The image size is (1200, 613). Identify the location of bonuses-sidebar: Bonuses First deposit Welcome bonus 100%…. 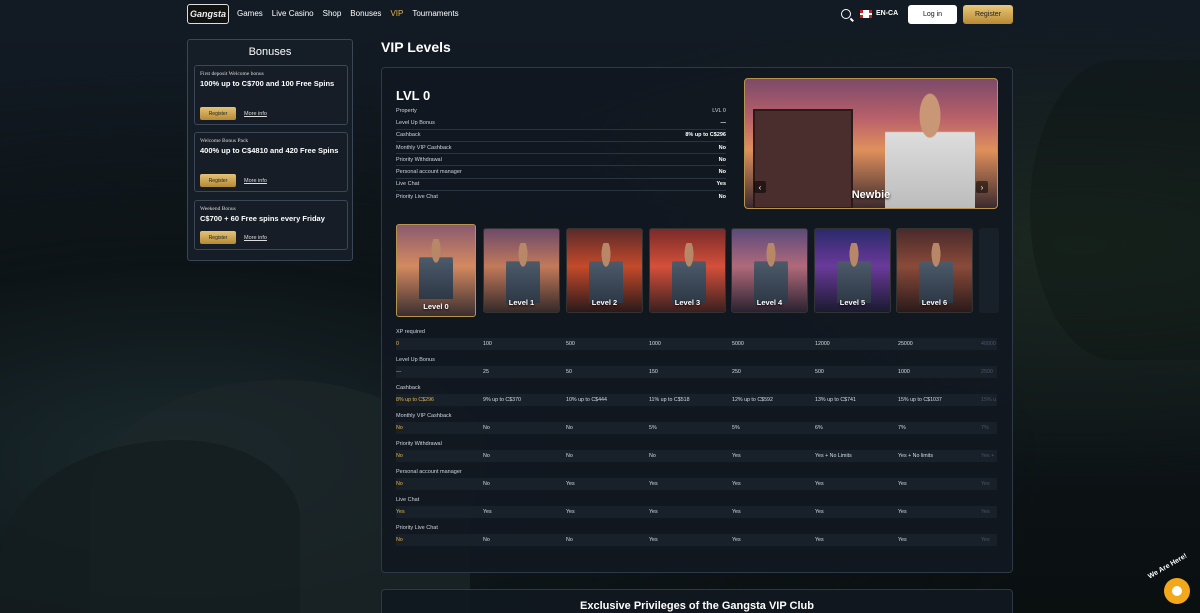
(270, 150).